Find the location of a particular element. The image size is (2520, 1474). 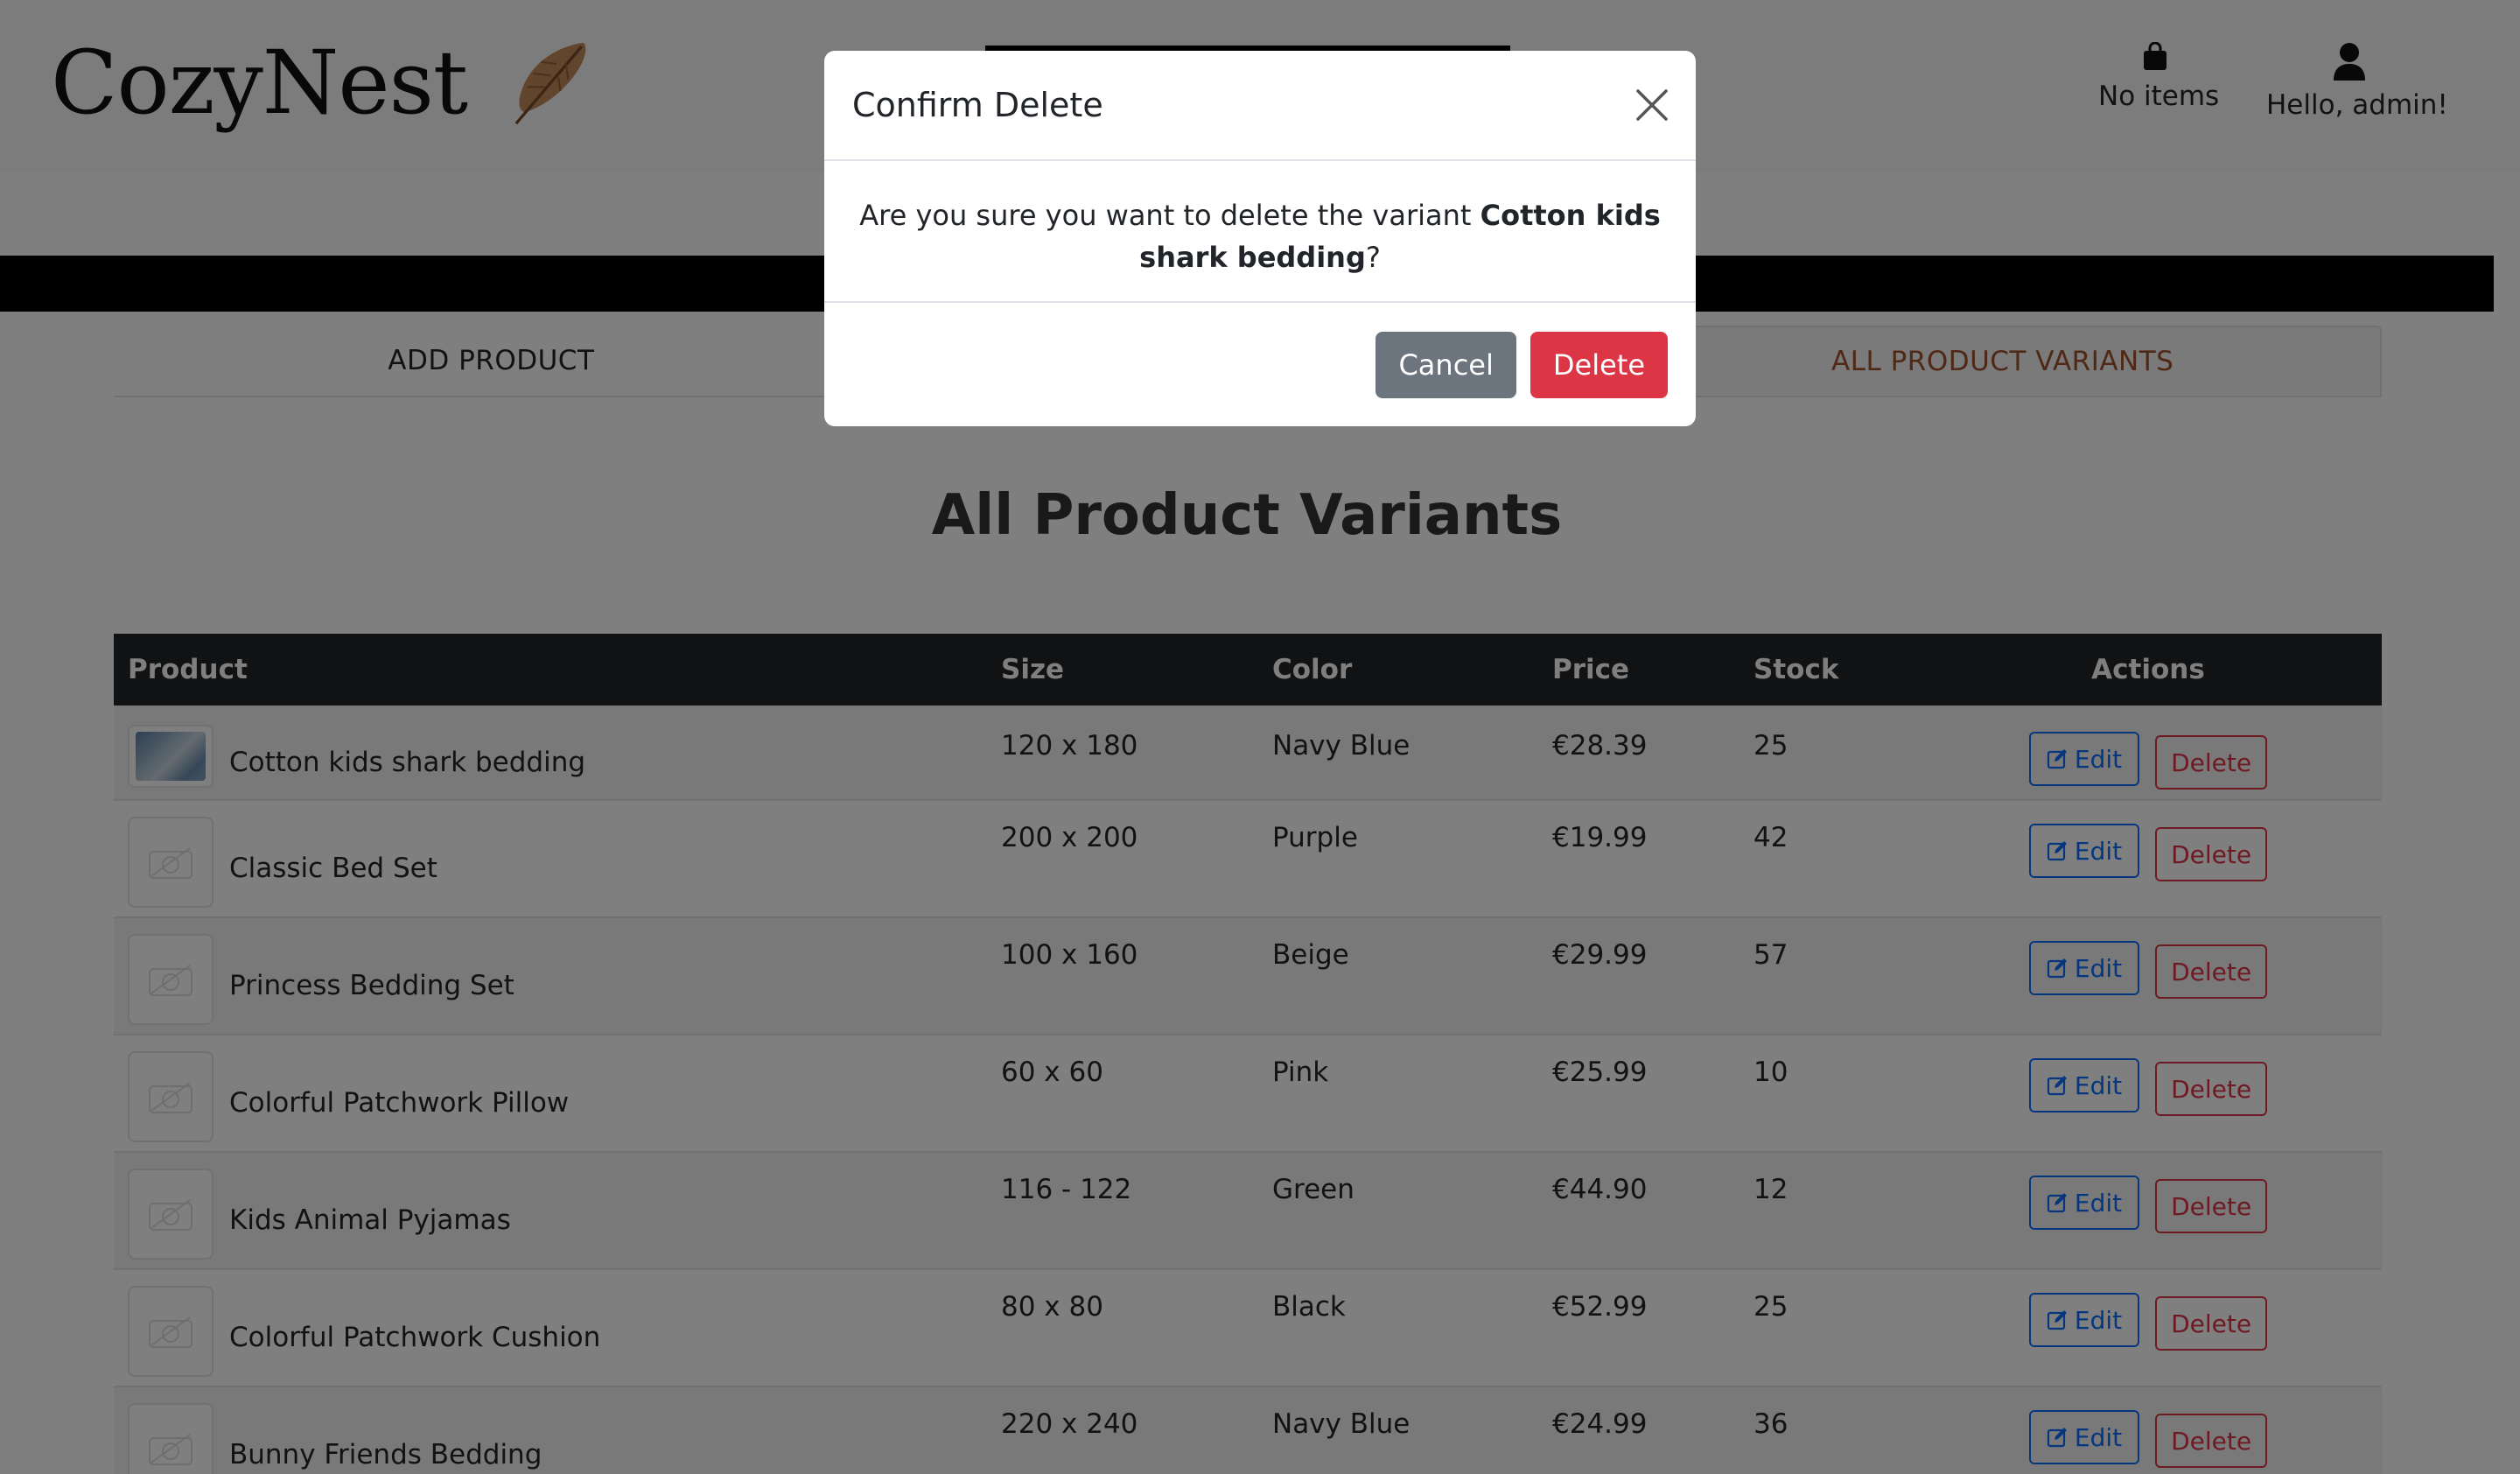

dialog-title: Confirm Delete is located at coordinates (977, 105).